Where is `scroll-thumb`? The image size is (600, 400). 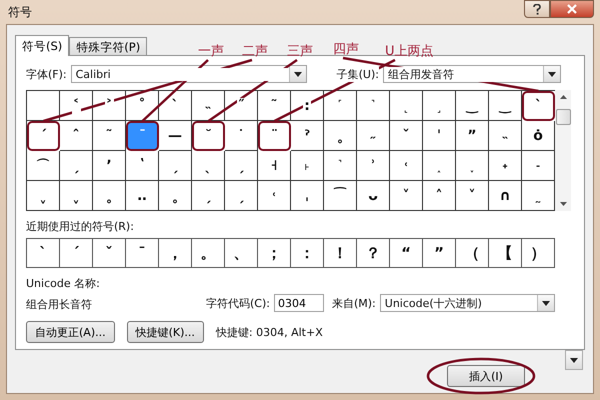 scroll-thumb is located at coordinates (563, 117).